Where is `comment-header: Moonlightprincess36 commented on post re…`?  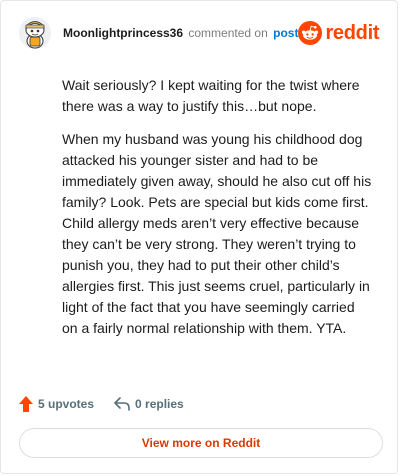 comment-header: Moonlightprincess36 commented on post re… is located at coordinates (199, 33).